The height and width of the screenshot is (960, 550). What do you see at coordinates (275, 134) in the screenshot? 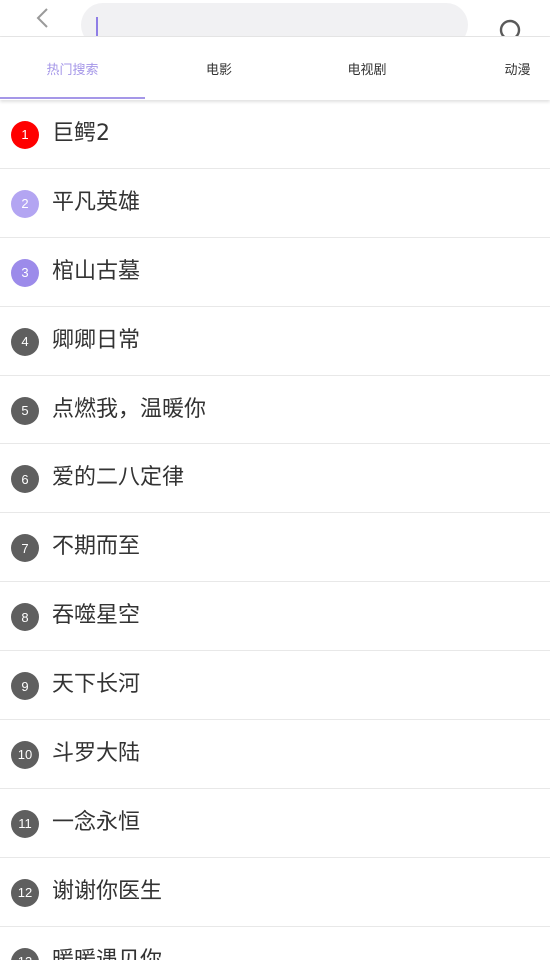
I see `list-item: 1 巨鳄2` at bounding box center [275, 134].